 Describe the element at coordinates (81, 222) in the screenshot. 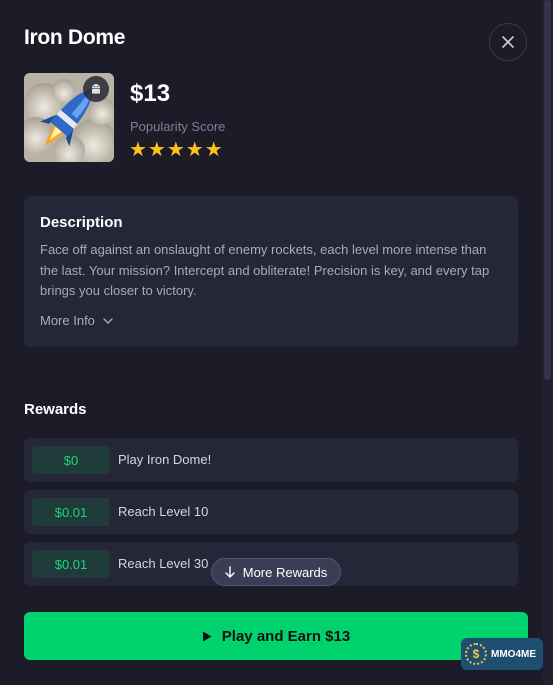

I see `description-title: Description` at that location.